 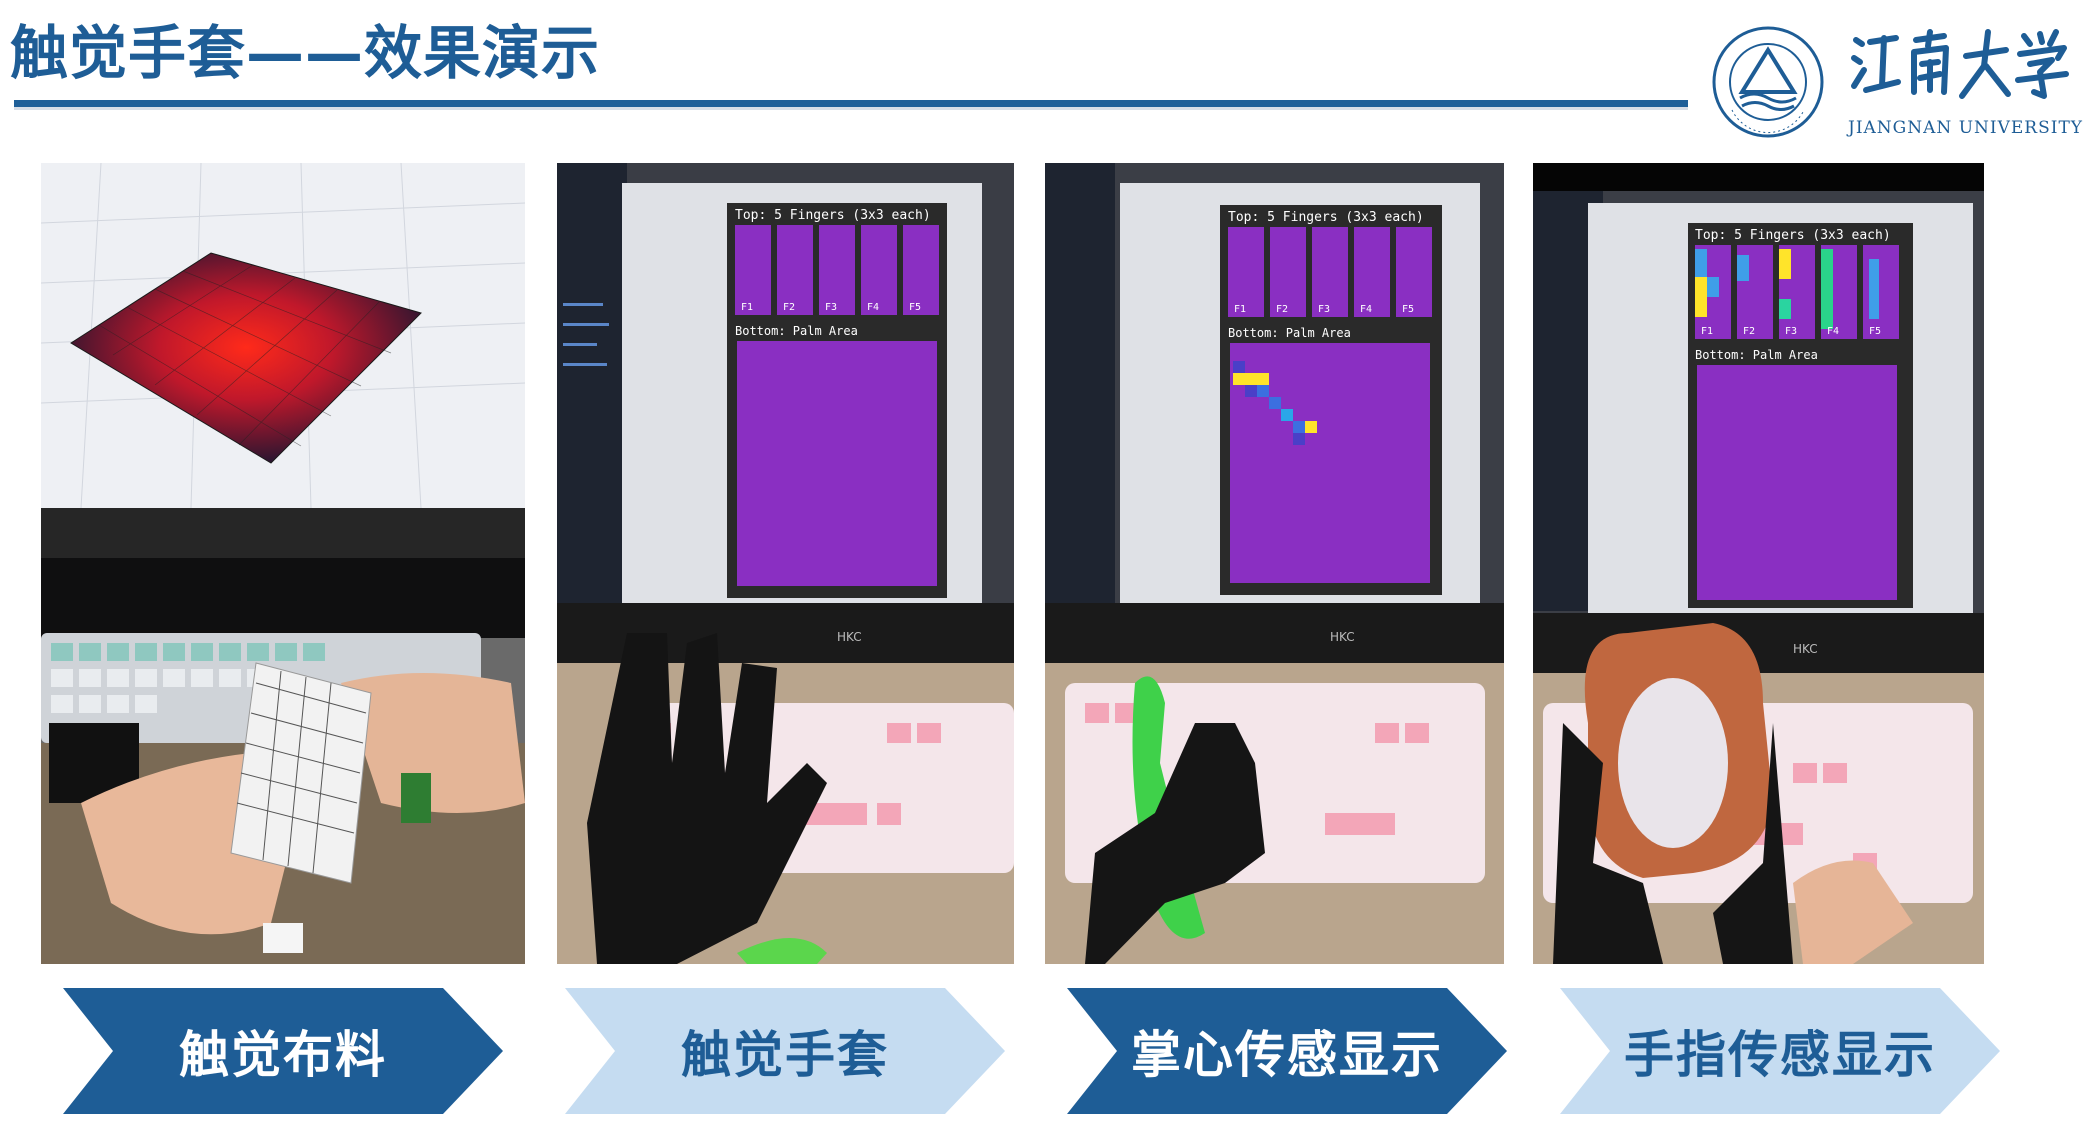 What do you see at coordinates (1960, 64) in the screenshot?
I see `university-name-calligraphy` at bounding box center [1960, 64].